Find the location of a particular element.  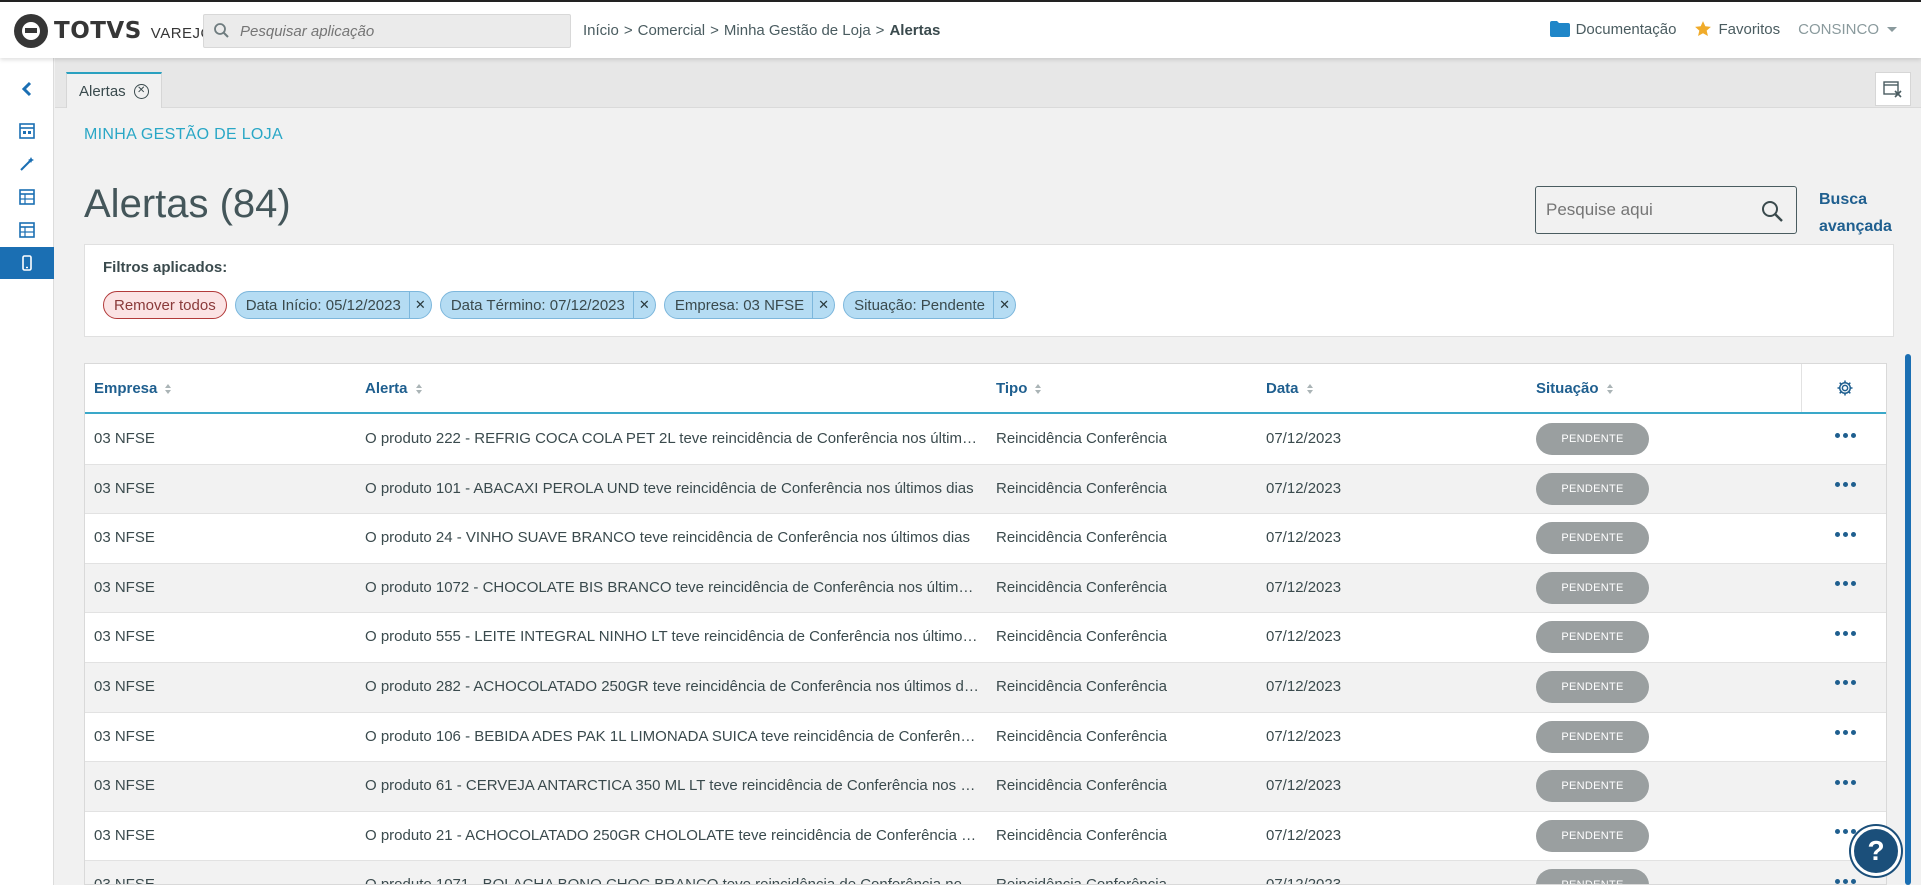

chevron-down-icon is located at coordinates (1892, 29).